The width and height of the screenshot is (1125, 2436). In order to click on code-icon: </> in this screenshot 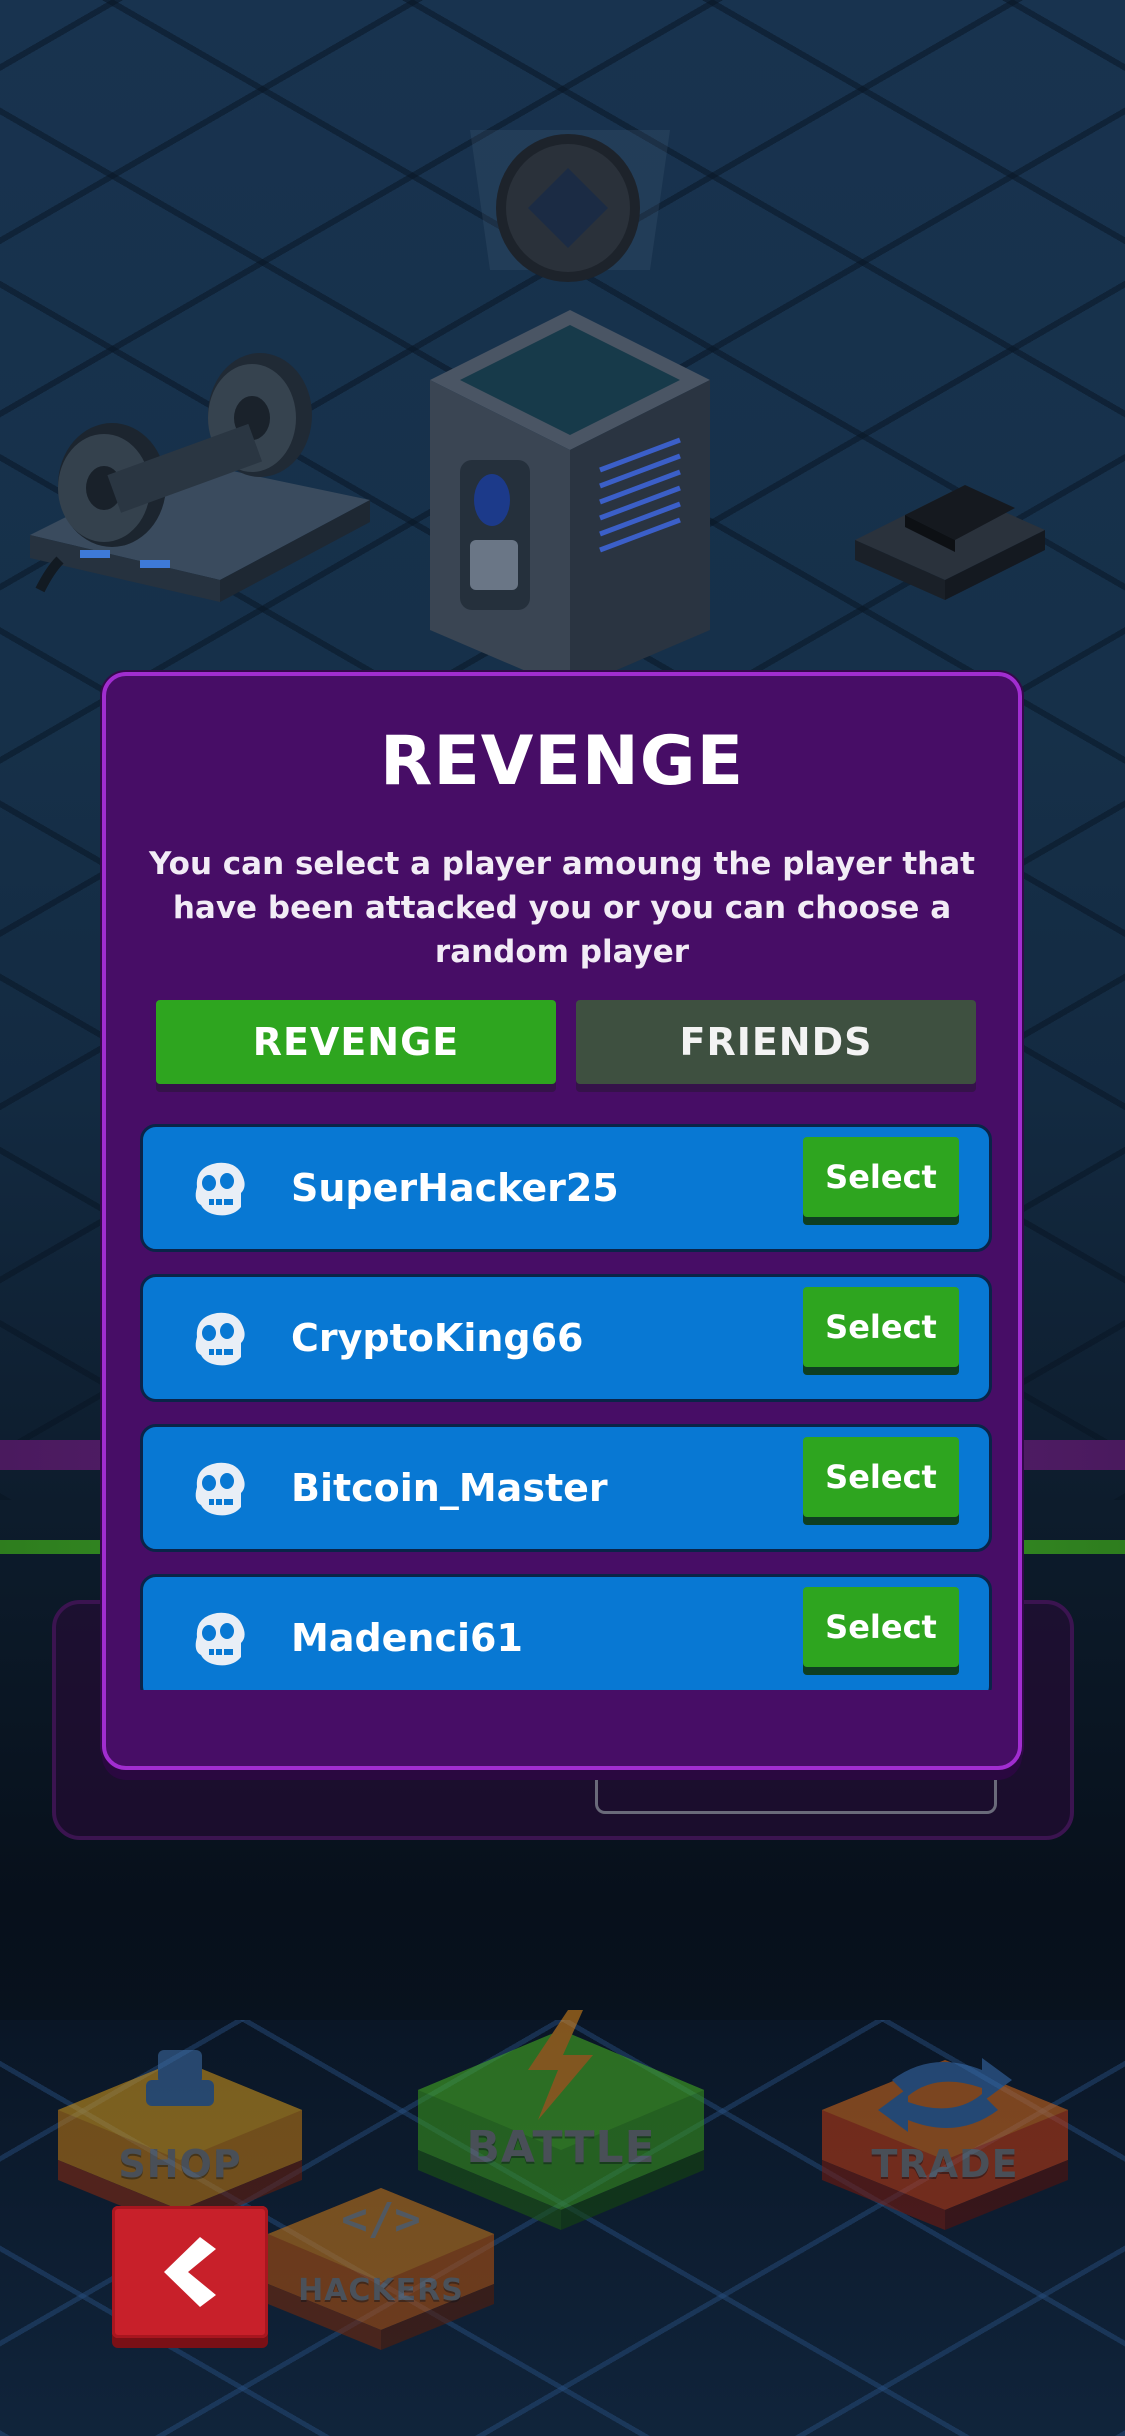, I will do `click(380, 2219)`.